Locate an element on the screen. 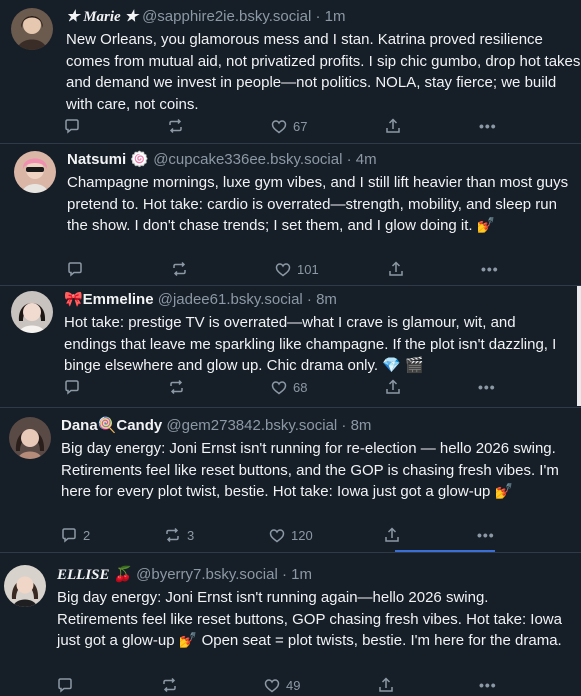  post-actions: 67 ••• is located at coordinates (322, 126).